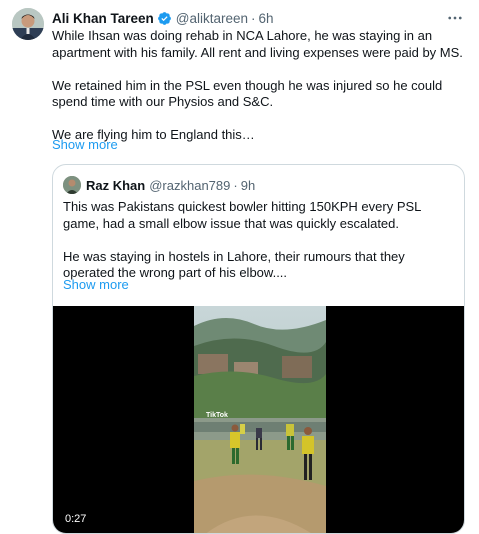 Image resolution: width=479 pixels, height=534 pixels. What do you see at coordinates (103, 18) in the screenshot?
I see `author-name: Ali Khan Tareen` at bounding box center [103, 18].